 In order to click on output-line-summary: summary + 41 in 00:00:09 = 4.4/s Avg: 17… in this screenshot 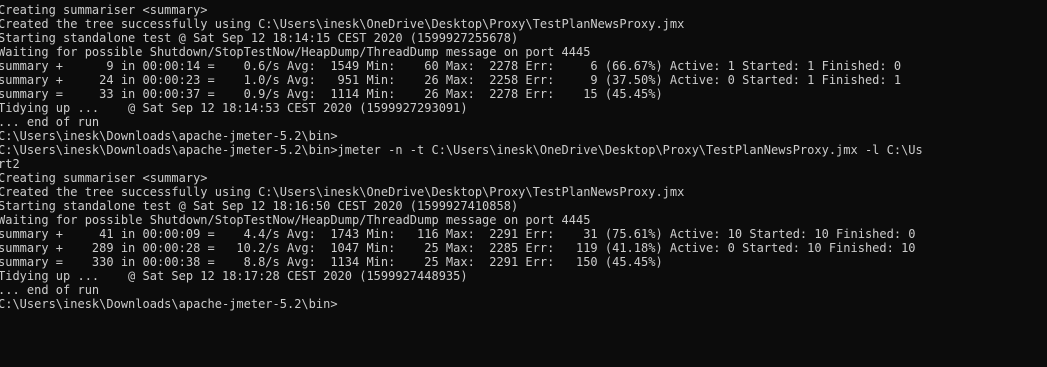, I will do `click(458, 234)`.